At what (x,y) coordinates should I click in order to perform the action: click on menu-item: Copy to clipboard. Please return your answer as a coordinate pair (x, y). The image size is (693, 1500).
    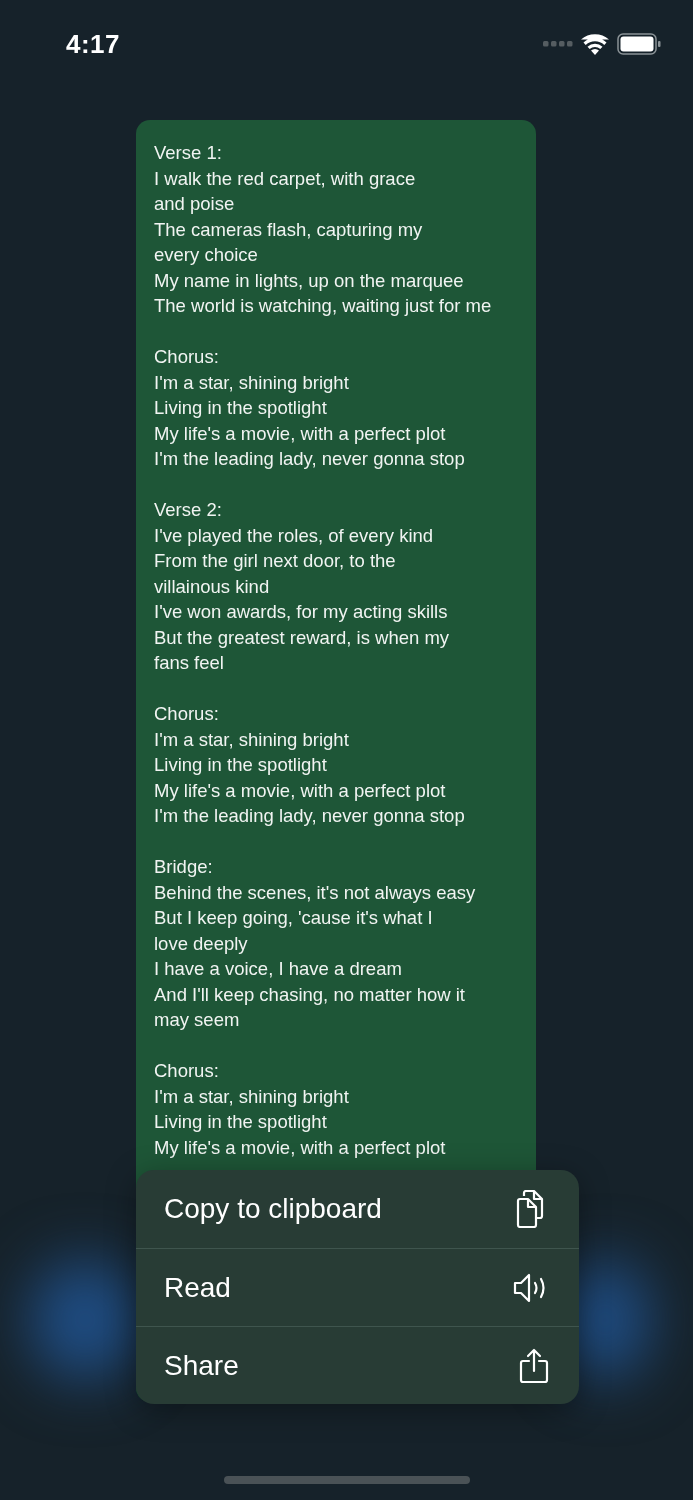
    Looking at the image, I should click on (357, 1209).